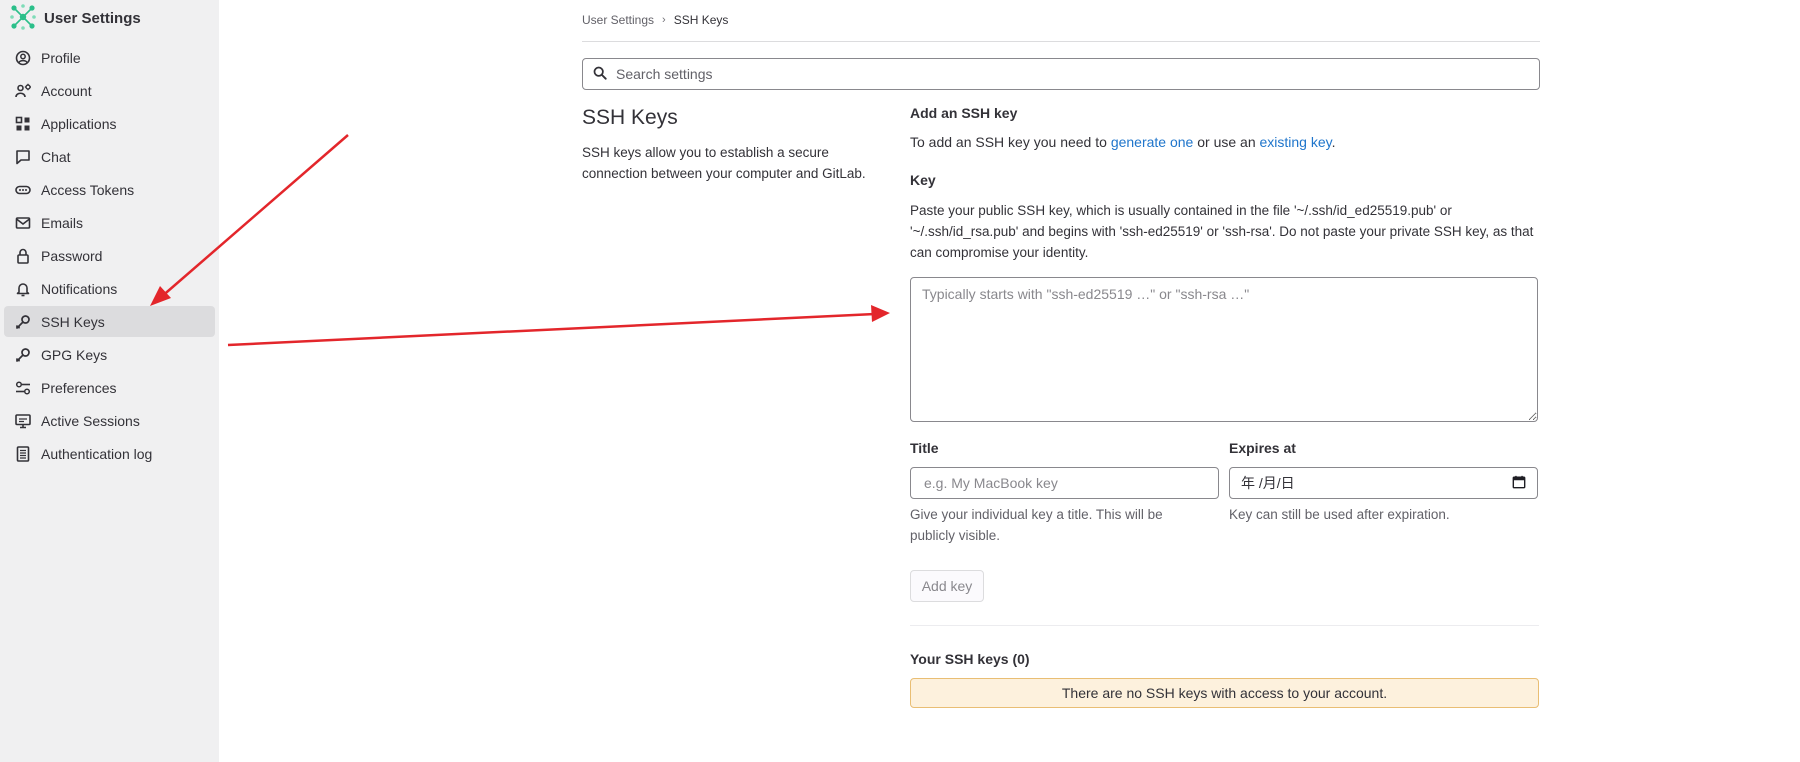 The height and width of the screenshot is (762, 1800). What do you see at coordinates (23, 190) in the screenshot?
I see `token-icon` at bounding box center [23, 190].